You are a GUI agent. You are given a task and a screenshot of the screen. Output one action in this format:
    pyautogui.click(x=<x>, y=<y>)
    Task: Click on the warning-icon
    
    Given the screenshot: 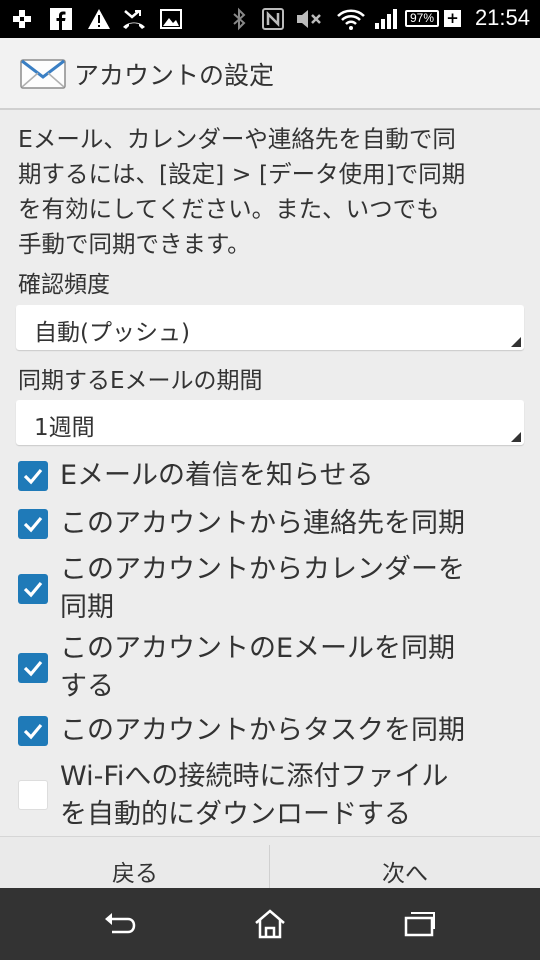 What is the action you would take?
    pyautogui.click(x=99, y=19)
    